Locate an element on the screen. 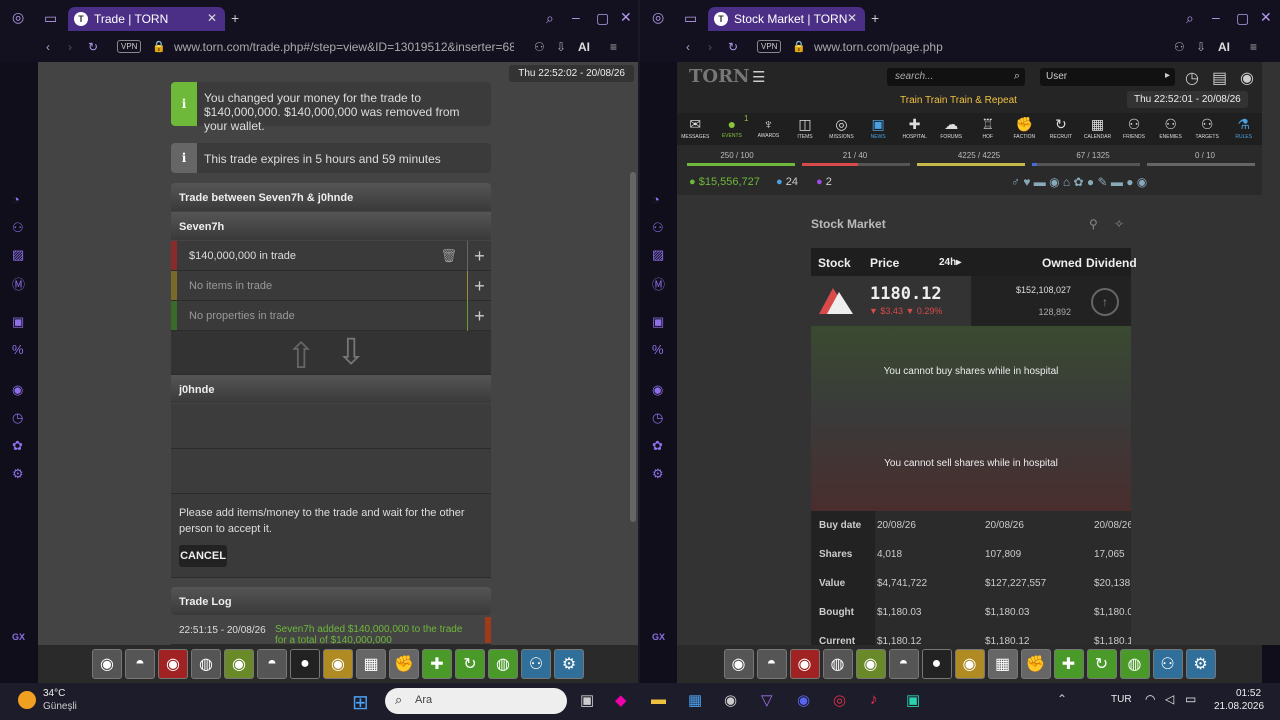 The image size is (1280, 720). tip-icon: ✧ is located at coordinates (1119, 224).